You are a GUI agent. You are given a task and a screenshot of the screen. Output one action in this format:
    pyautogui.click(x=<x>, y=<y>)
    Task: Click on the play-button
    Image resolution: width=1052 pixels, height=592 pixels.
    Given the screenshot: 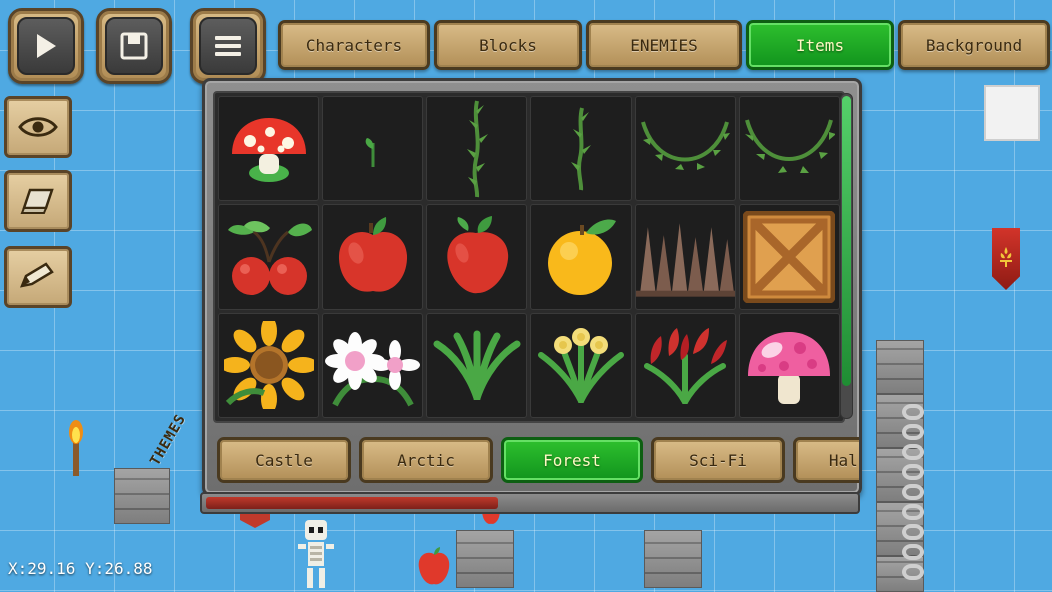 What is the action you would take?
    pyautogui.click(x=46, y=46)
    